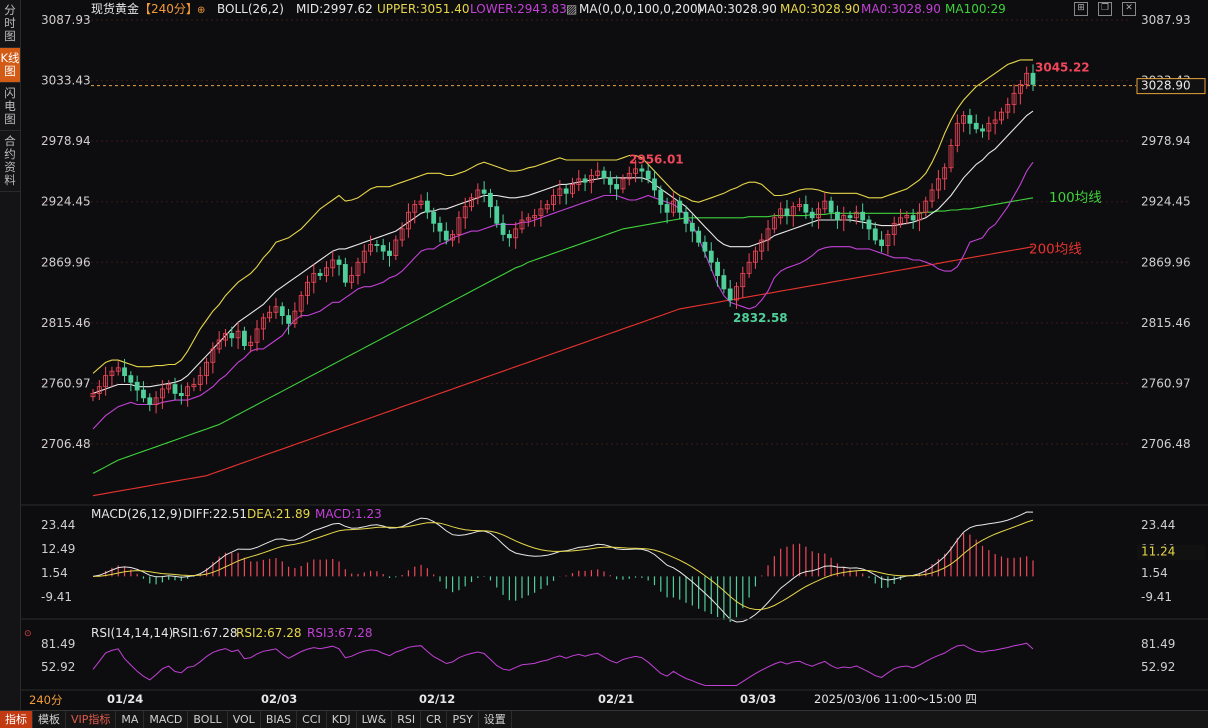  I want to click on boll-label: BOLL(26,2), so click(250, 9).